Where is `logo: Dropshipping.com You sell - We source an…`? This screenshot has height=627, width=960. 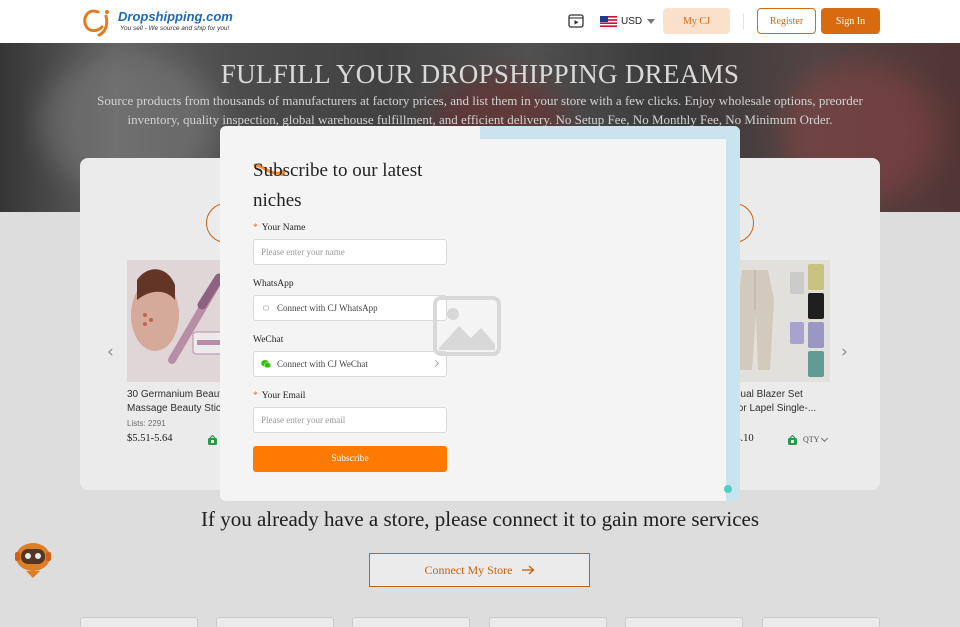 logo: Dropshipping.com You sell - We source an… is located at coordinates (156, 22).